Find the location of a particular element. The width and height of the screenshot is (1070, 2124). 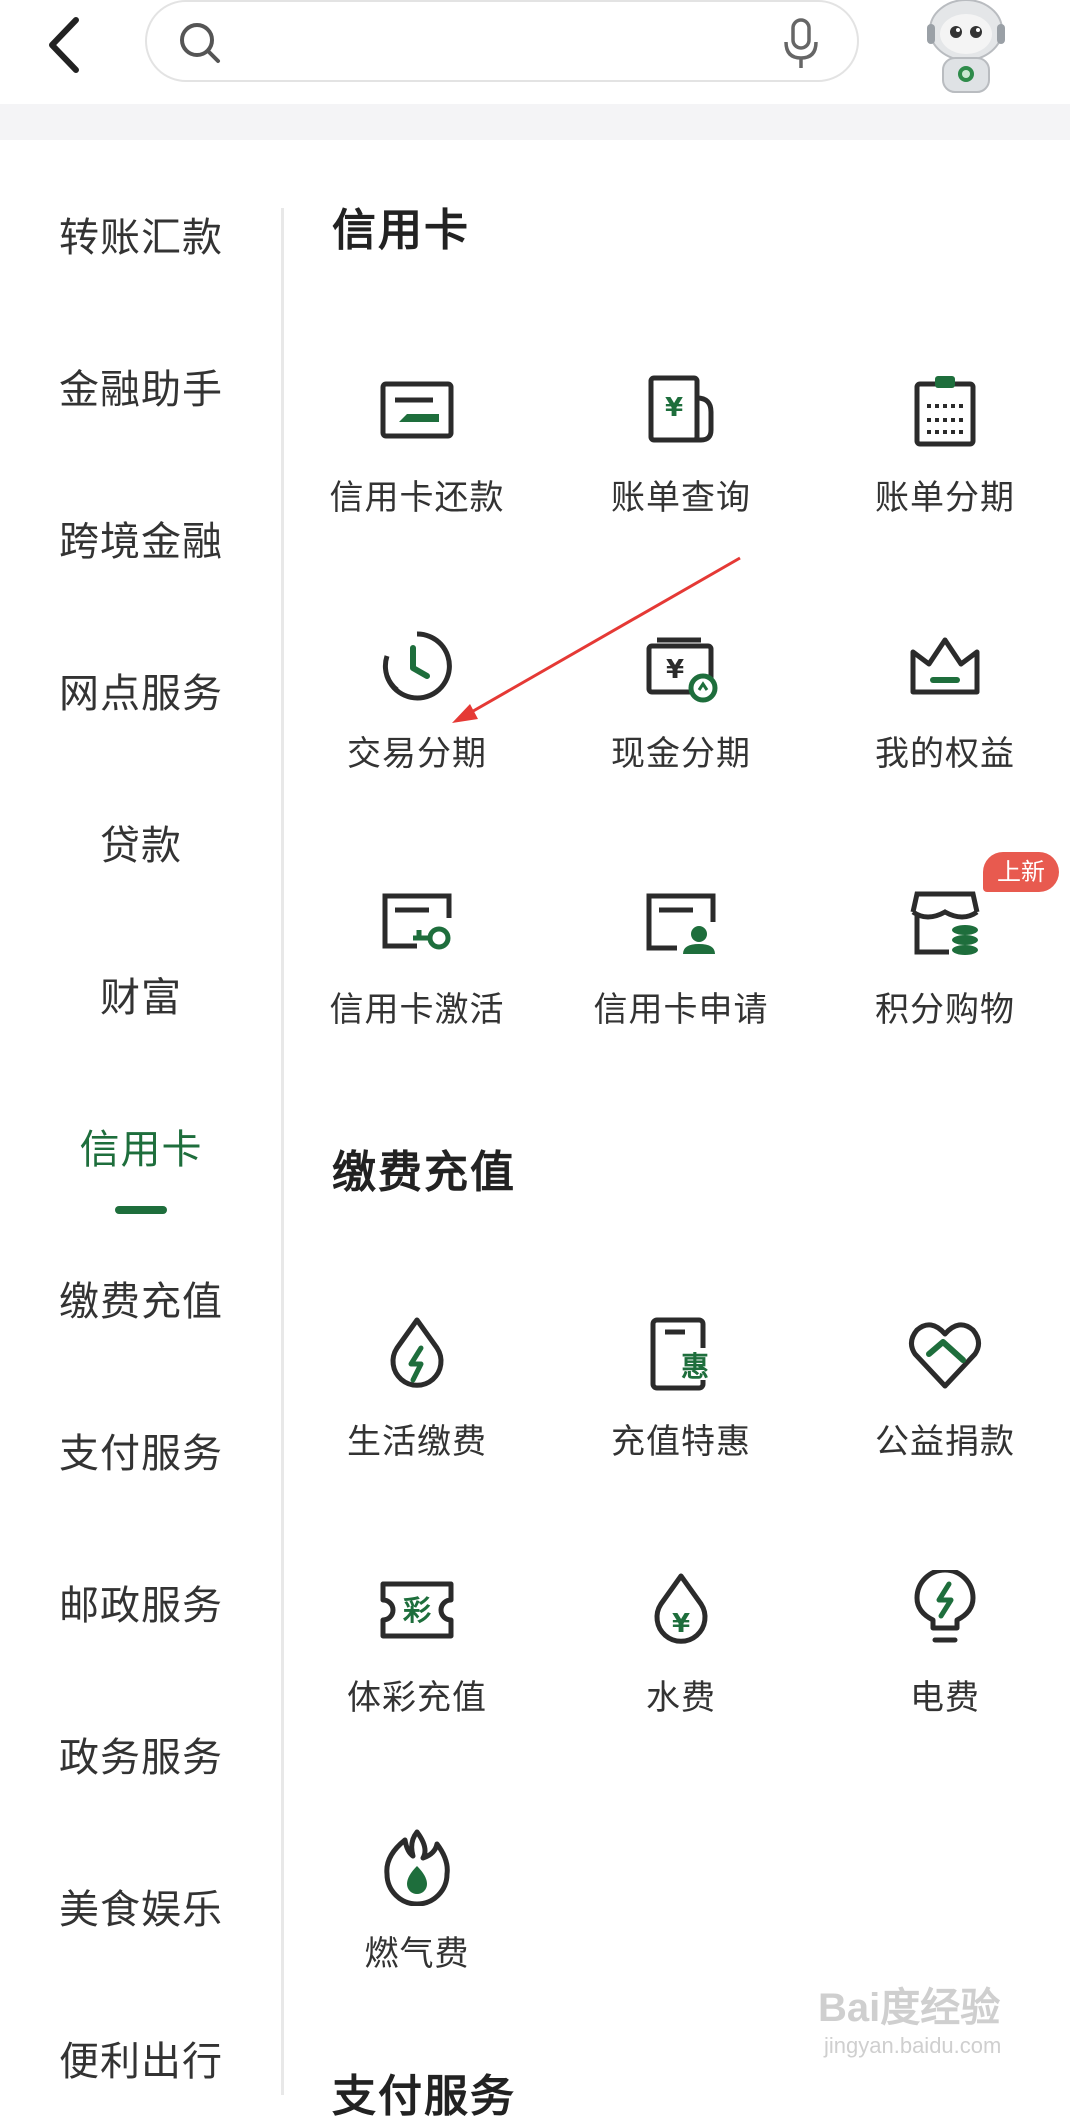

transaction-installment-button: 交易分期 is located at coordinates (417, 721).